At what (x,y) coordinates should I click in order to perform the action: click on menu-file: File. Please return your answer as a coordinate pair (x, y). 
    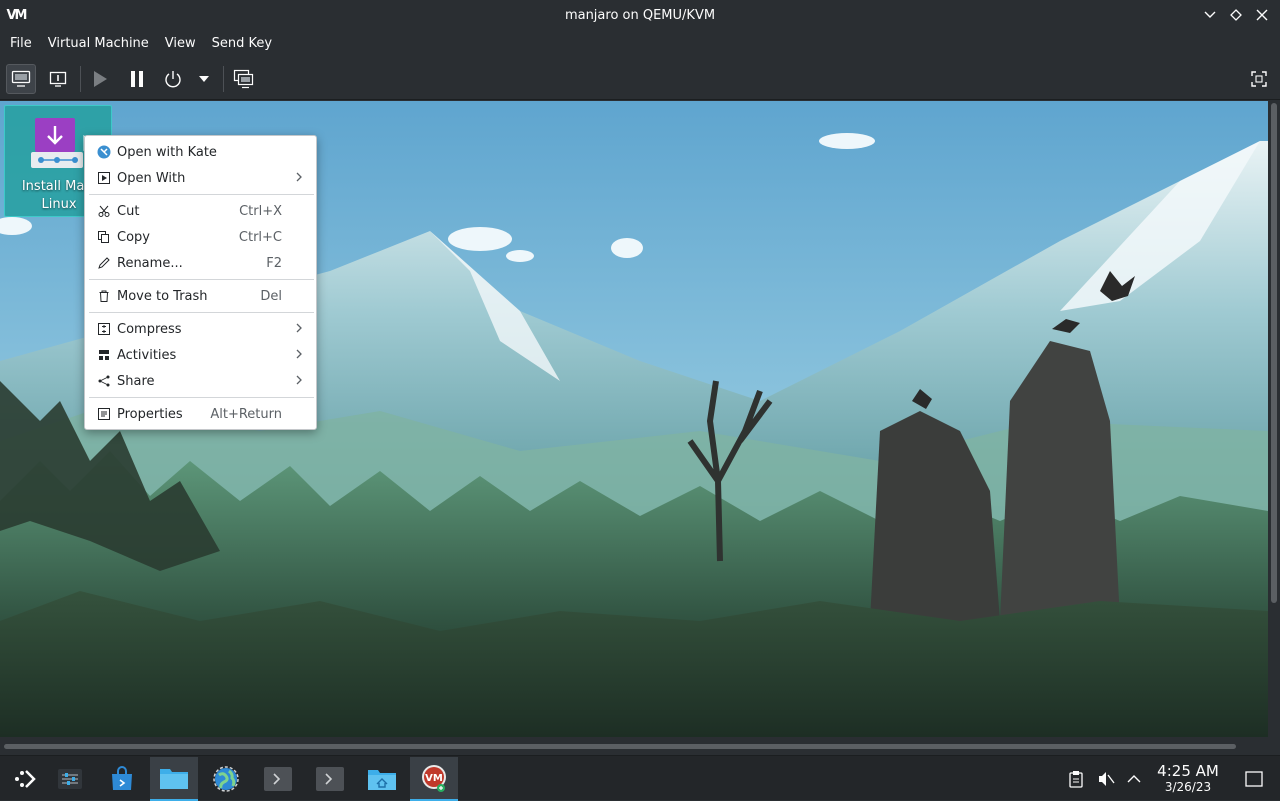
    Looking at the image, I should click on (21, 44).